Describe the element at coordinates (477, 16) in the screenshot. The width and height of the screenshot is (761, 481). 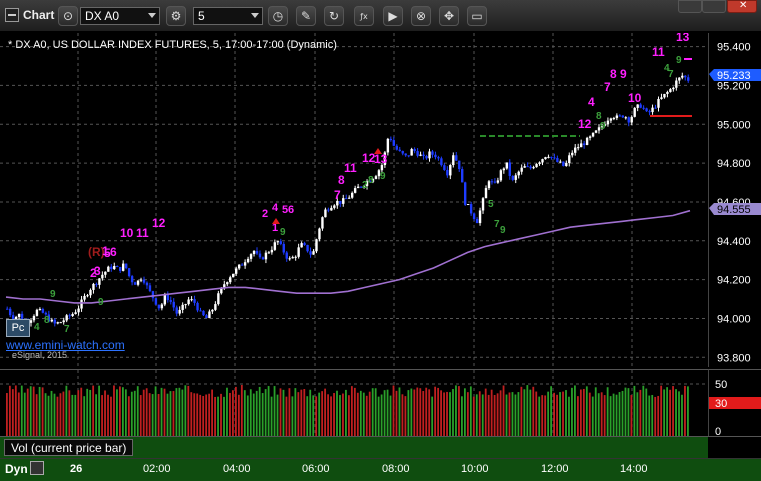
I see `message-icon: ▭` at that location.